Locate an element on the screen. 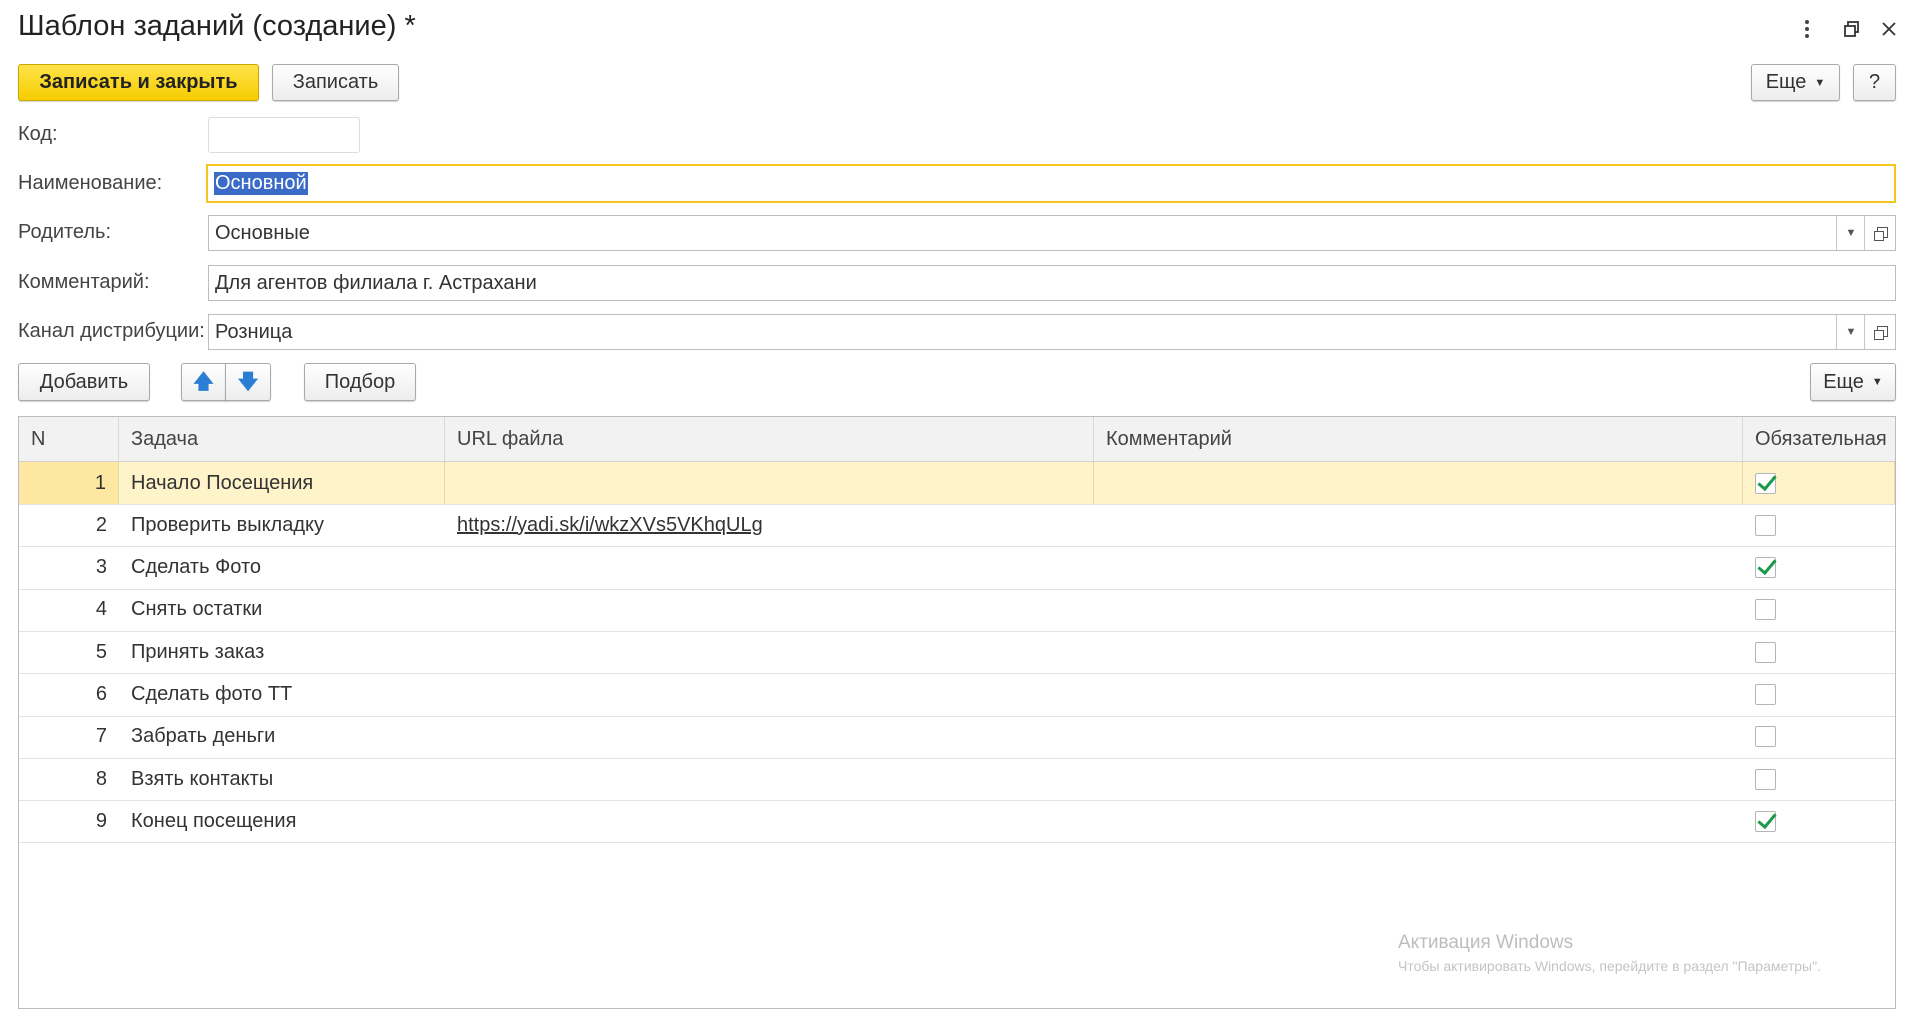  task-cell: Проверить выкладку is located at coordinates (282, 525).